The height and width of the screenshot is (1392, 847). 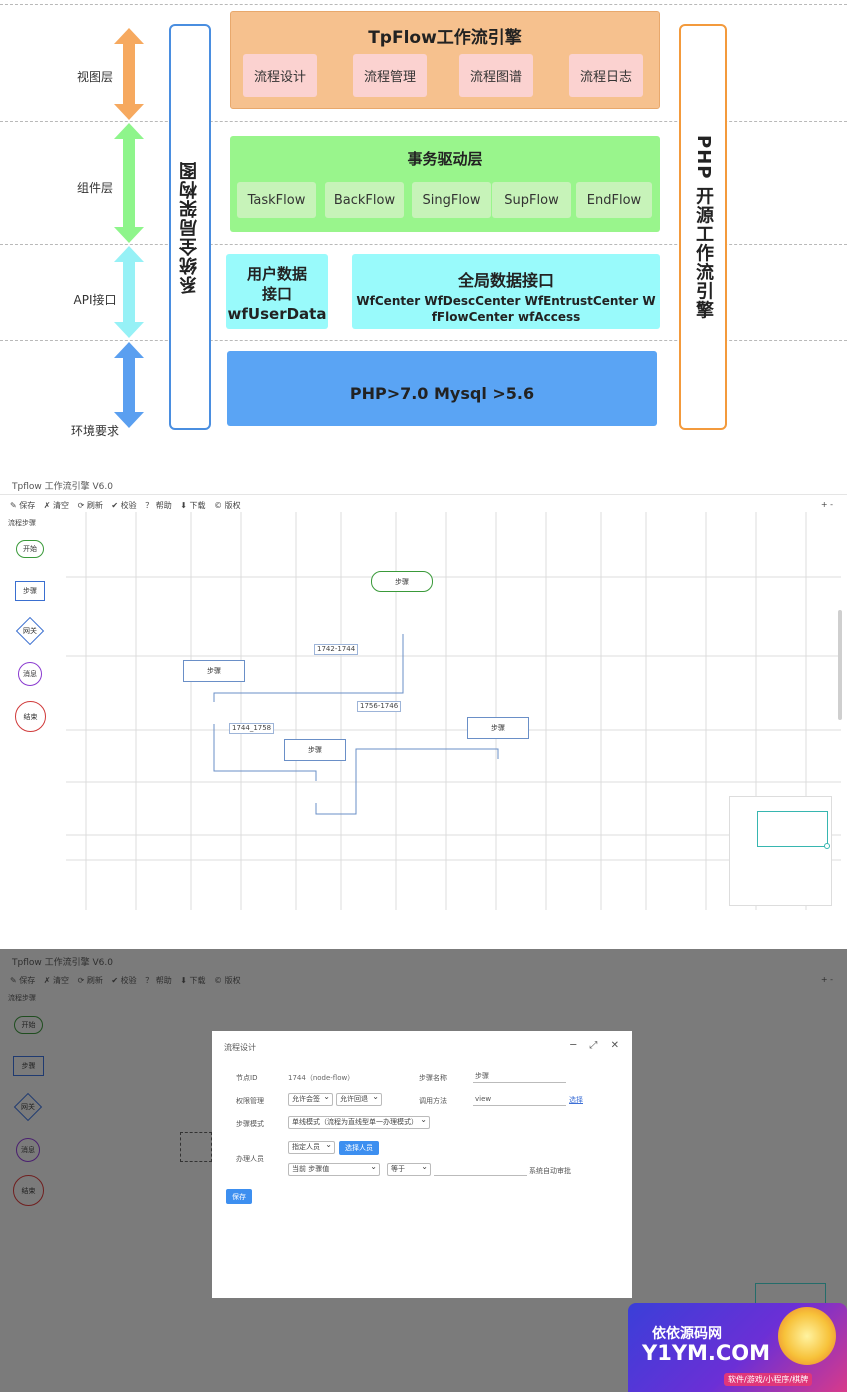 I want to click on perm-sign-select: 允许会签, so click(x=310, y=1098).